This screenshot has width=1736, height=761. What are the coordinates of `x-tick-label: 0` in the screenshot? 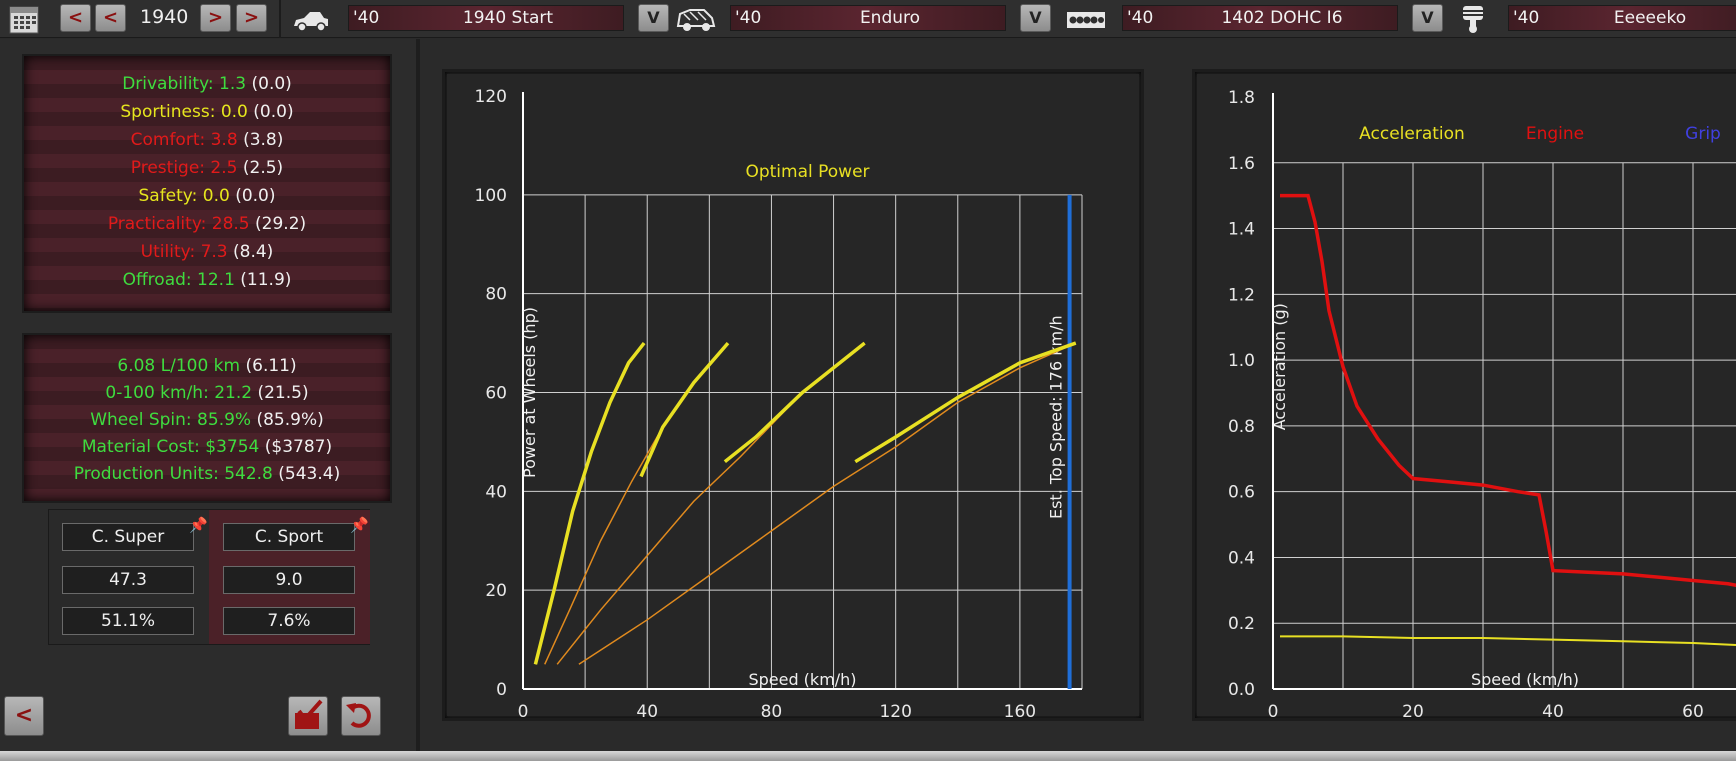 It's located at (1273, 710).